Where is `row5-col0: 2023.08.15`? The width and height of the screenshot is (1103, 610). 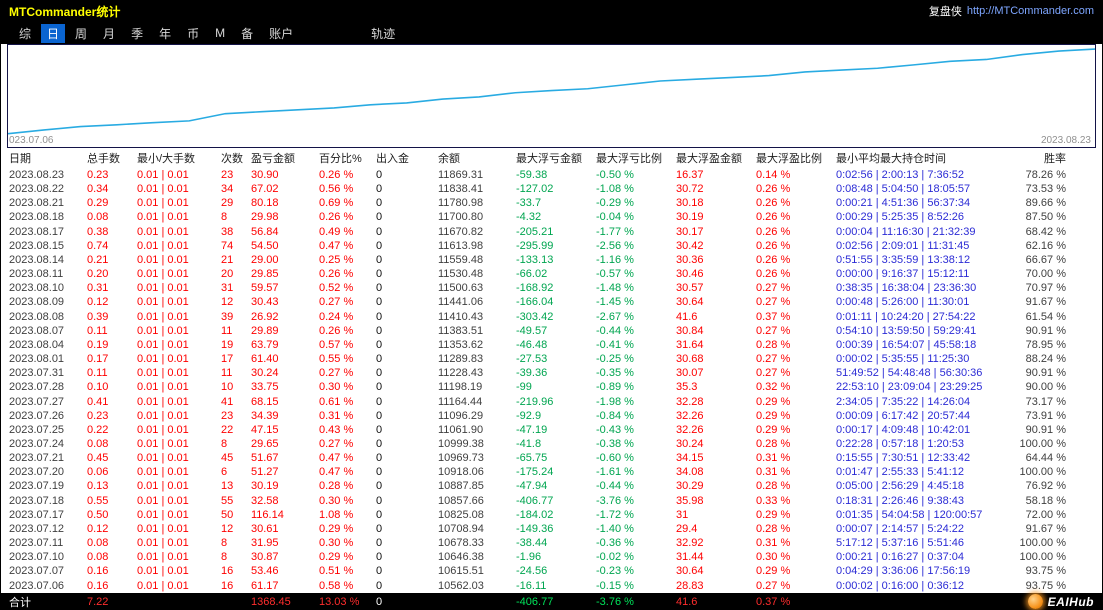
row5-col0: 2023.08.15 is located at coordinates (37, 245).